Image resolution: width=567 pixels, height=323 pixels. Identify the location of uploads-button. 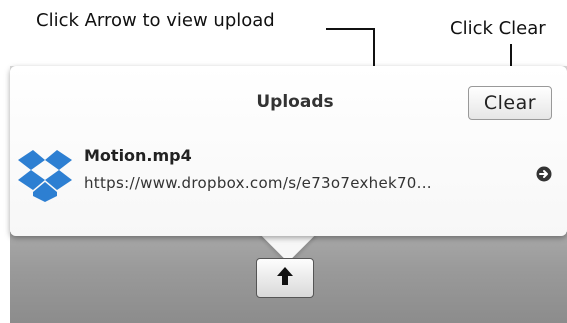
(285, 278).